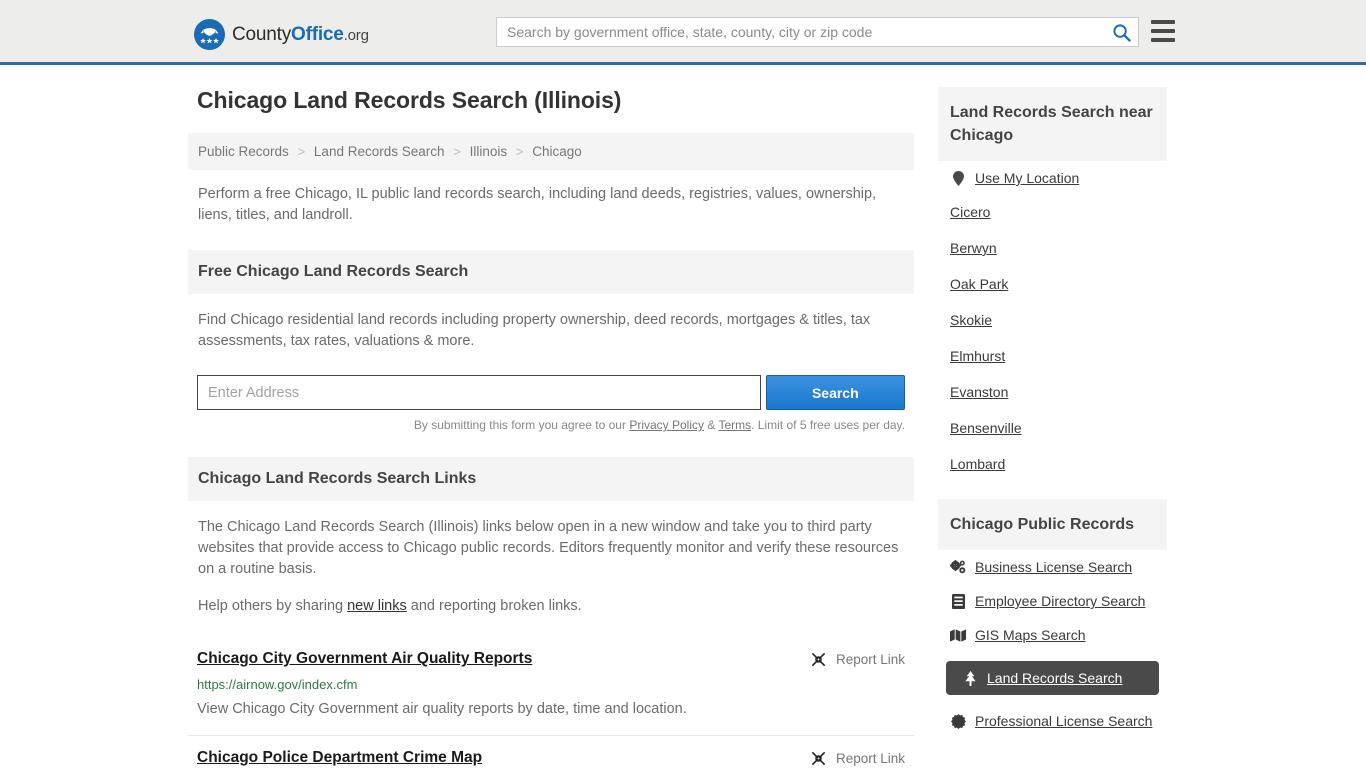 This screenshot has width=1366, height=768. Describe the element at coordinates (273, 606) in the screenshot. I see `help-prefix: Help others by sharing` at that location.